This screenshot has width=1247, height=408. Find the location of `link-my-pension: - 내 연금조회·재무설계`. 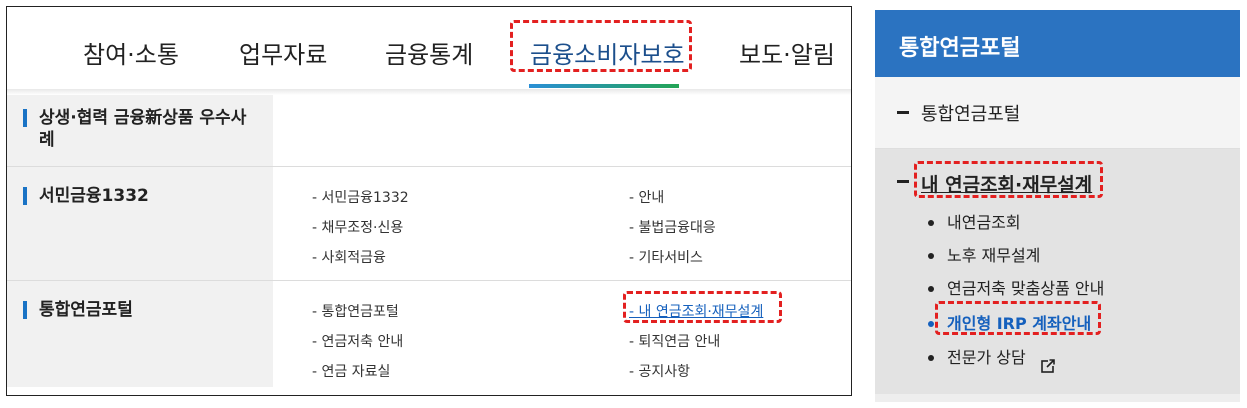

link-my-pension: - 내 연금조회·재무설계 is located at coordinates (696, 311).